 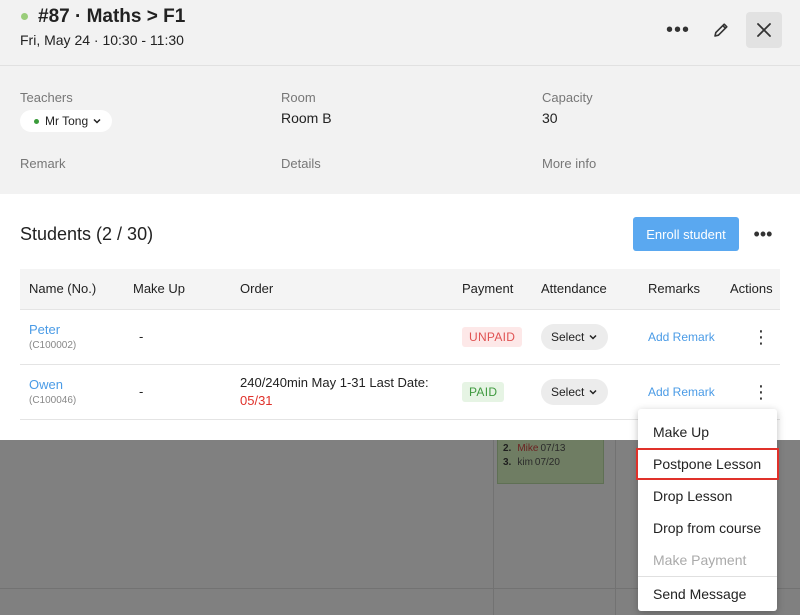 What do you see at coordinates (298, 97) in the screenshot?
I see `room-label: Room` at bounding box center [298, 97].